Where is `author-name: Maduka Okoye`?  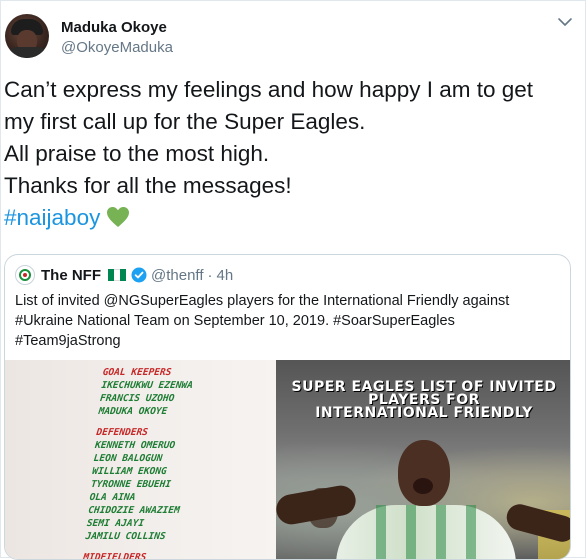
author-name: Maduka Okoye is located at coordinates (114, 27).